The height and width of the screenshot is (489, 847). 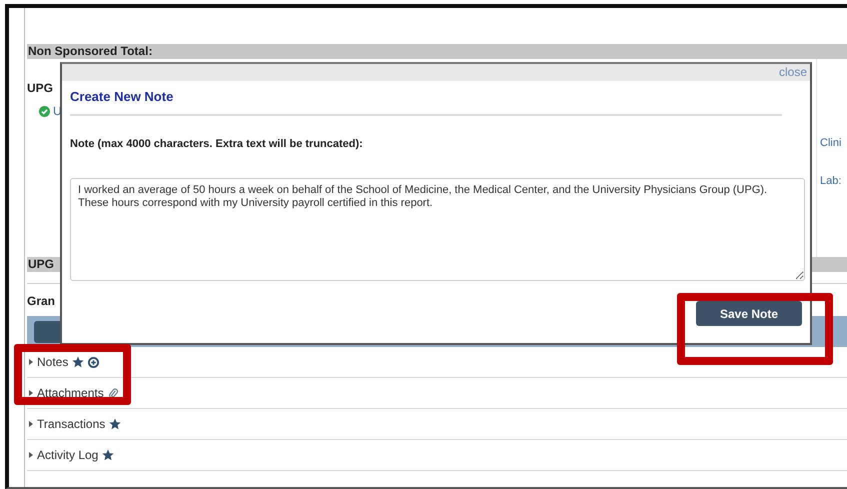 I want to click on link: Lab:, so click(x=831, y=181).